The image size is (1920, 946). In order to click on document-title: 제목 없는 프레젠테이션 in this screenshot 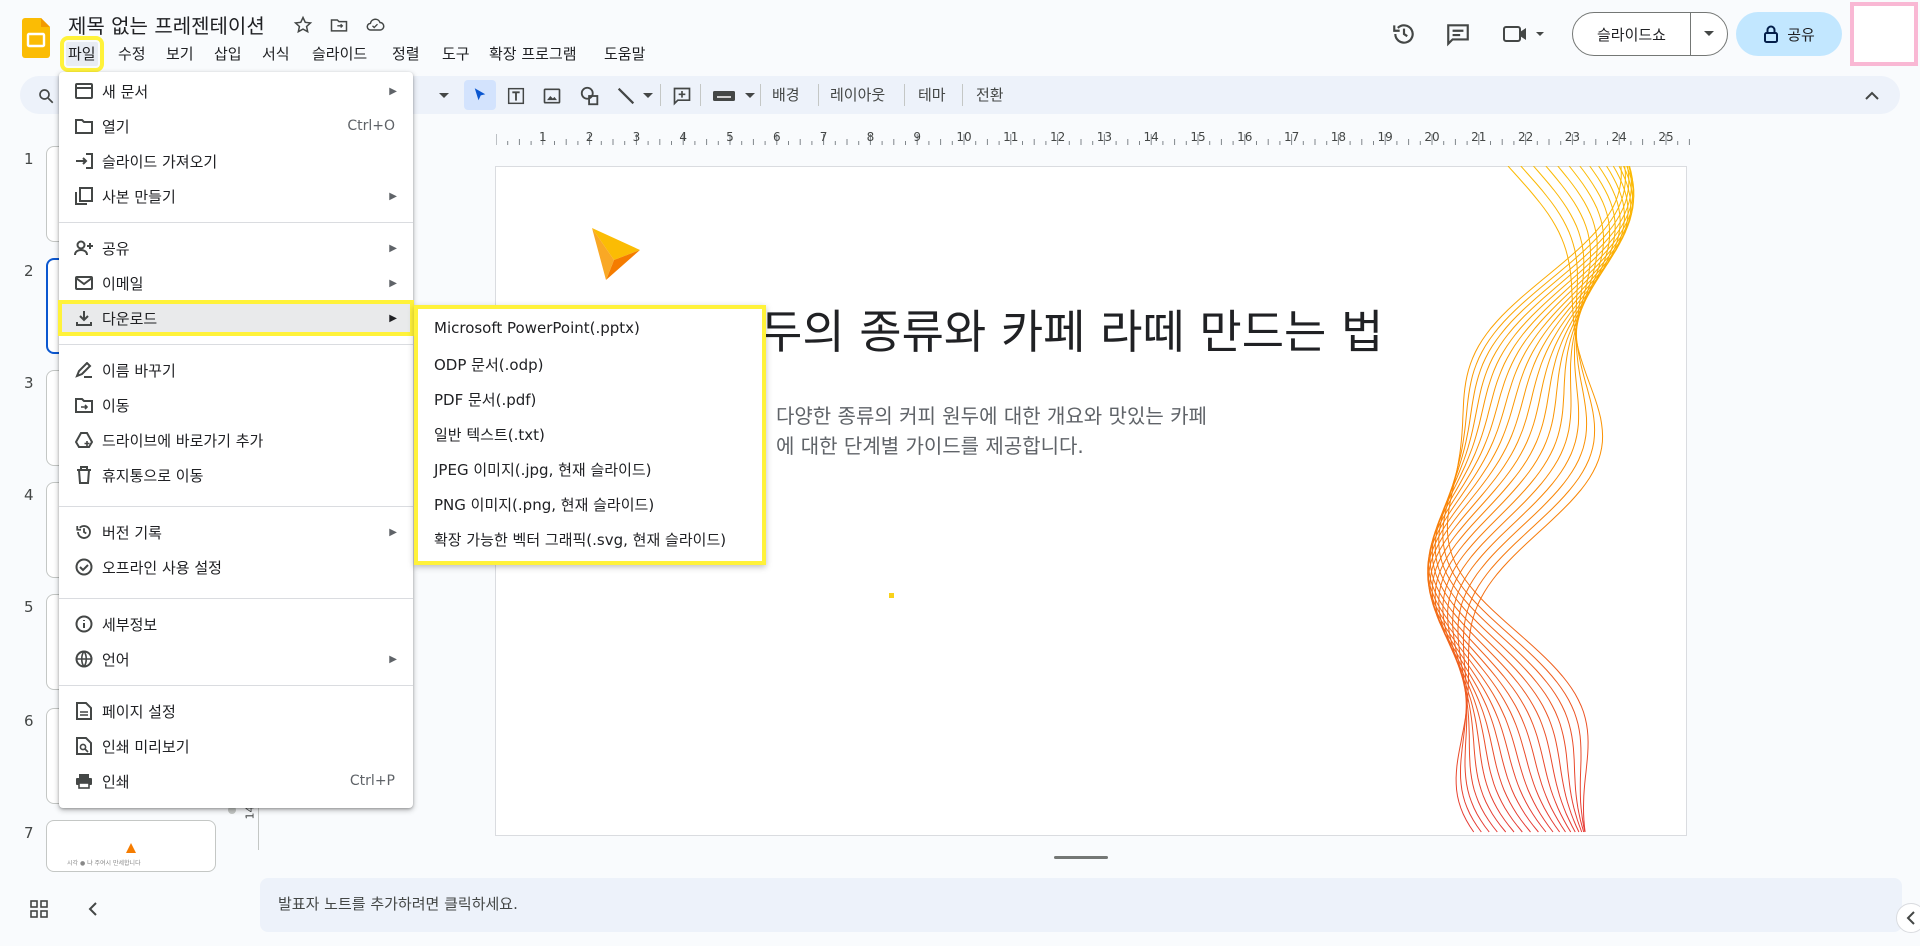, I will do `click(166, 24)`.